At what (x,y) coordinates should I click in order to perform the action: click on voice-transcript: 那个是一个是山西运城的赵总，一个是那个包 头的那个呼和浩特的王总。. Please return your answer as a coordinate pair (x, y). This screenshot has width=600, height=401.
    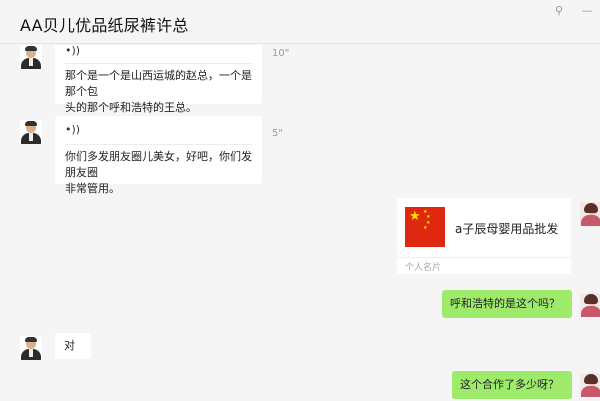
    Looking at the image, I should click on (158, 91).